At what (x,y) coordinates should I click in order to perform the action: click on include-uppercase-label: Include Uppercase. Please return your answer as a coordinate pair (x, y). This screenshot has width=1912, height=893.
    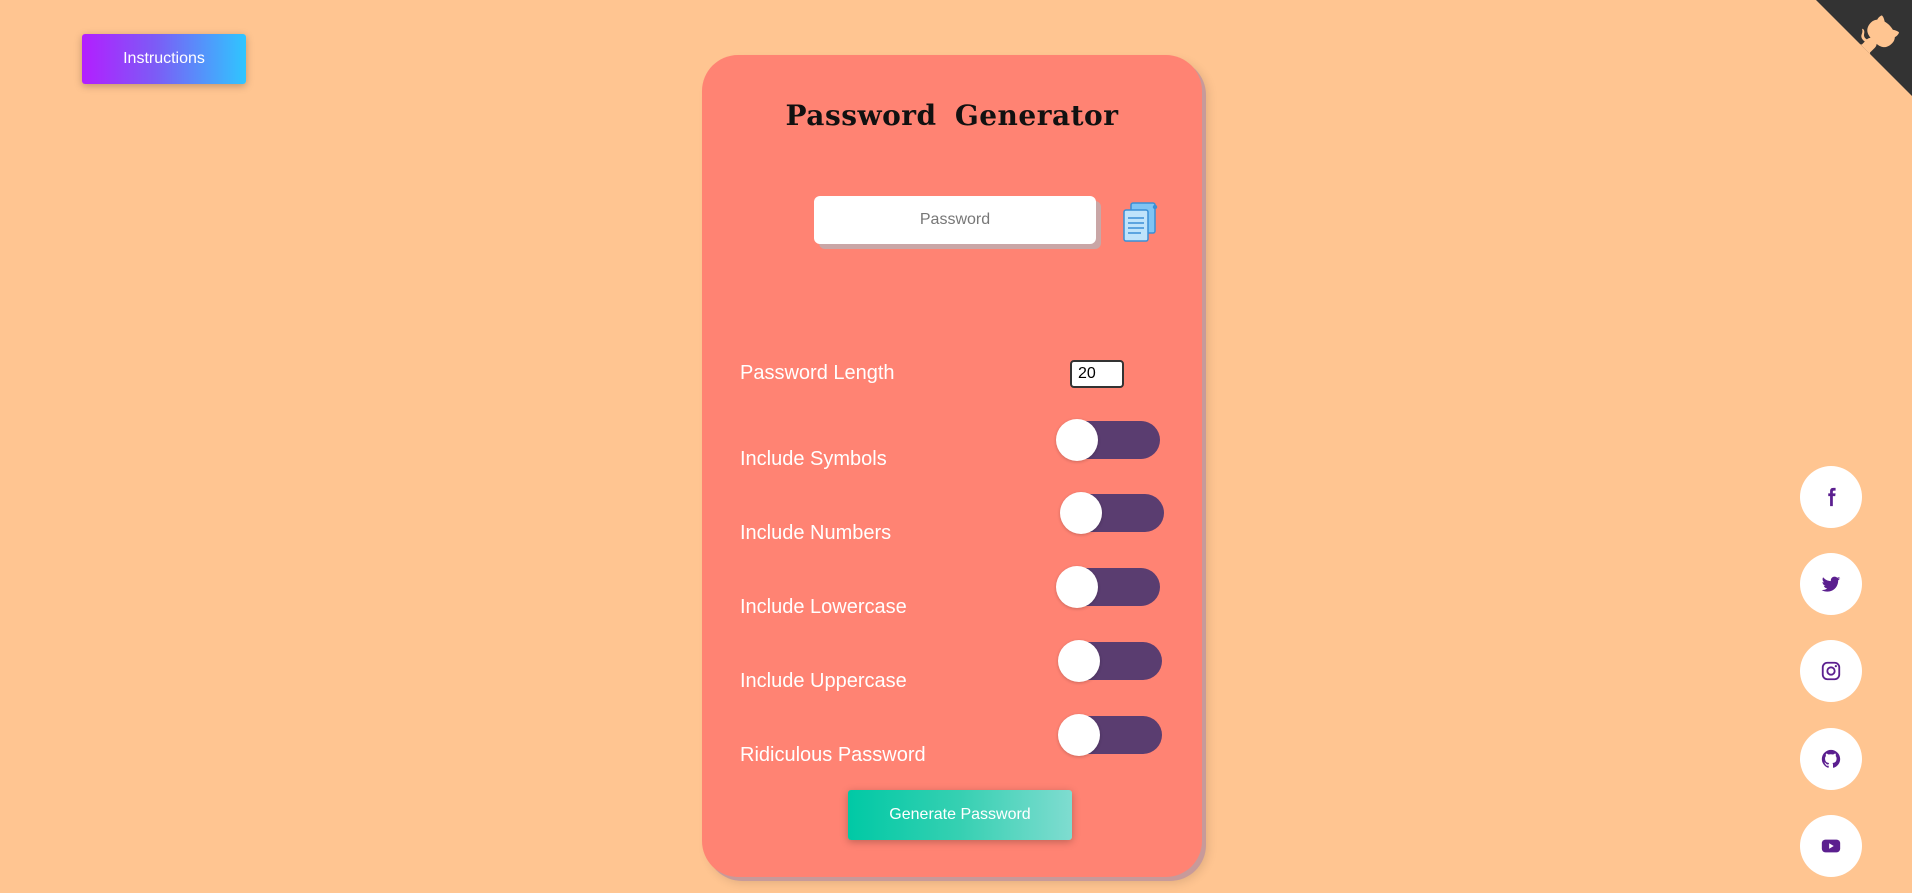
    Looking at the image, I should click on (823, 681).